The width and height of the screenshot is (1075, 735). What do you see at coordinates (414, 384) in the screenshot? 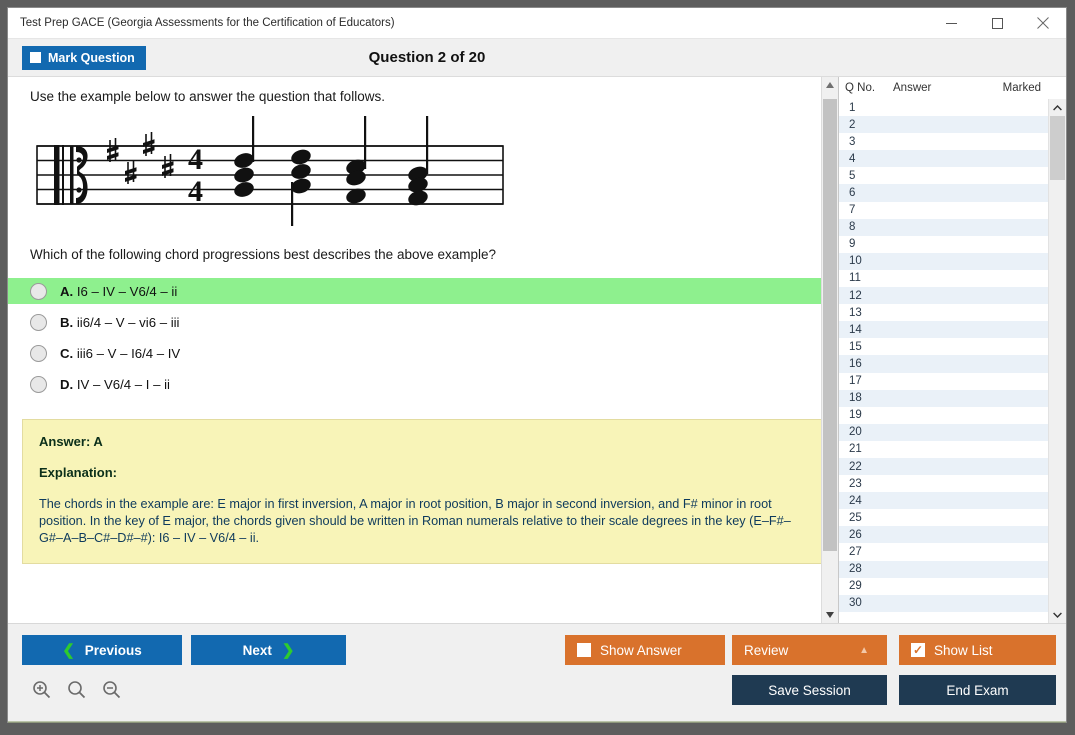
I see `option-d: D. IV – V6/4 – I – ii` at bounding box center [414, 384].